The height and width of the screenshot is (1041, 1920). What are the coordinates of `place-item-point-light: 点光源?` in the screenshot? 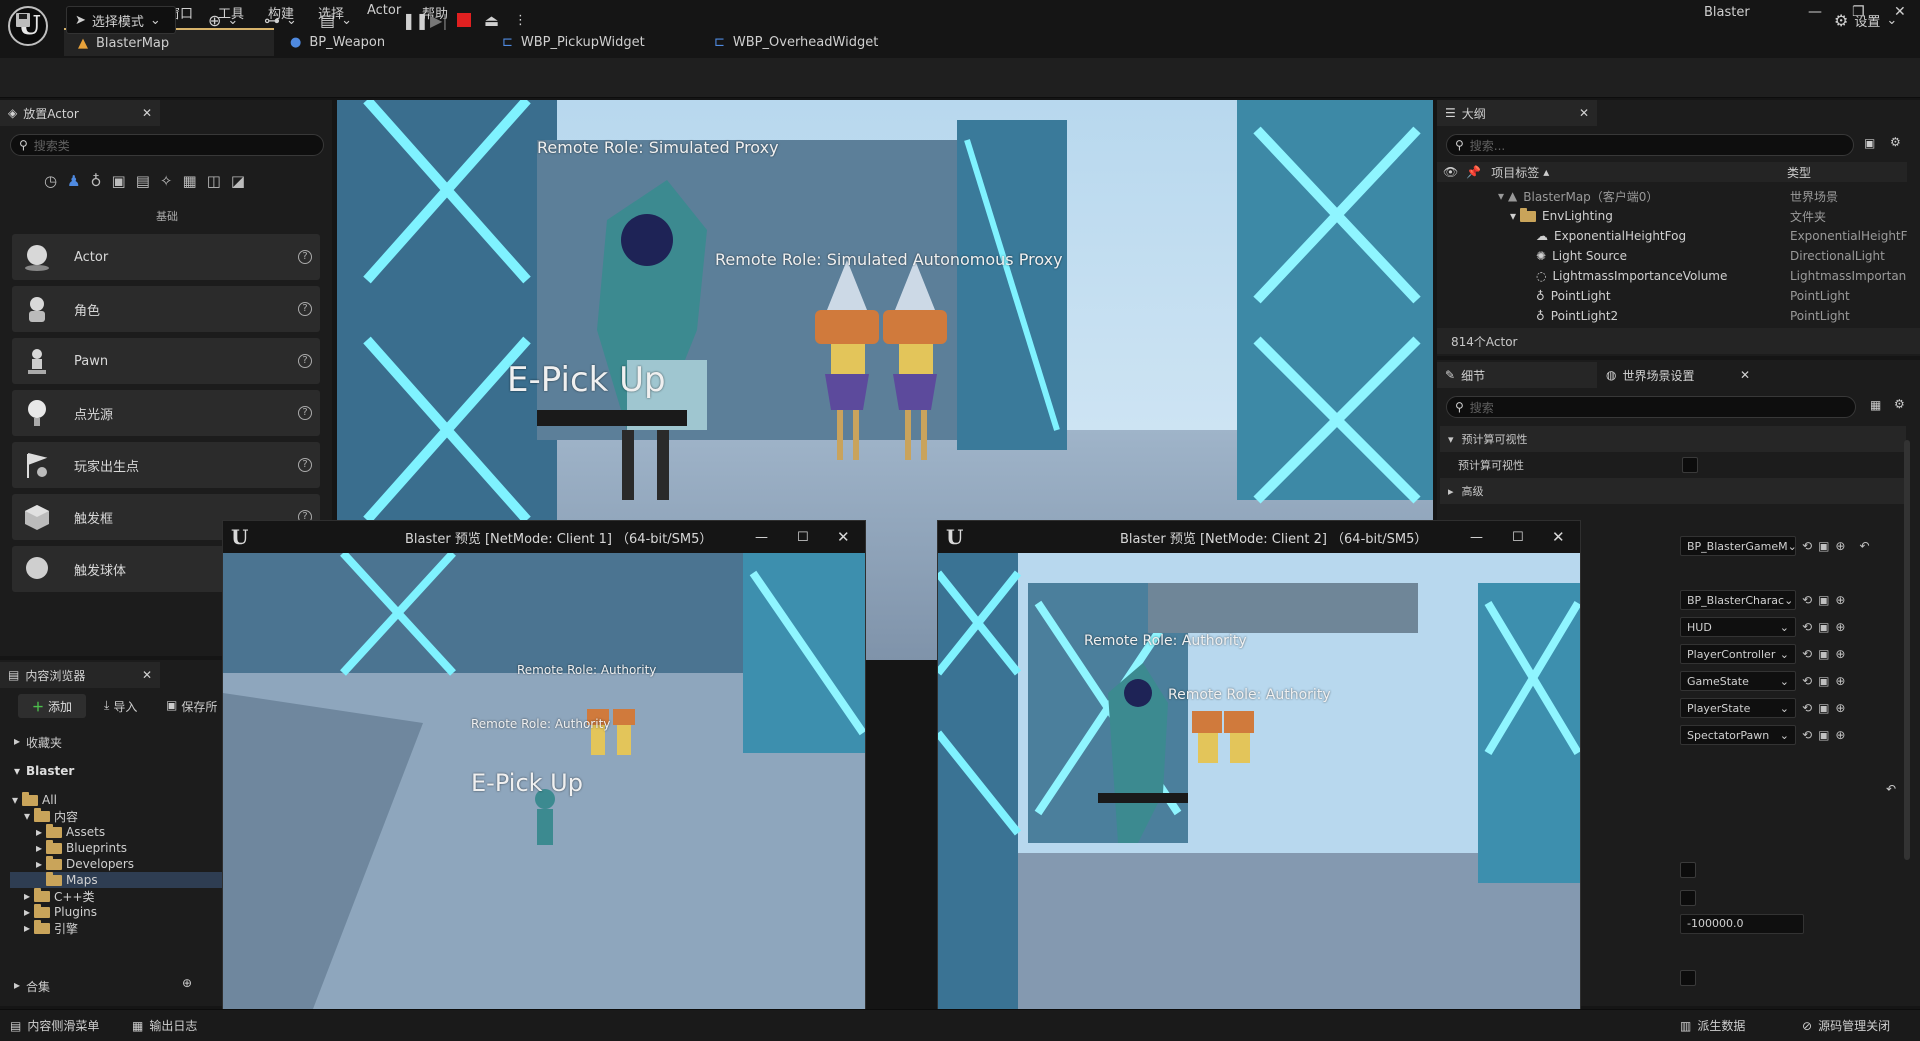 It's located at (166, 413).